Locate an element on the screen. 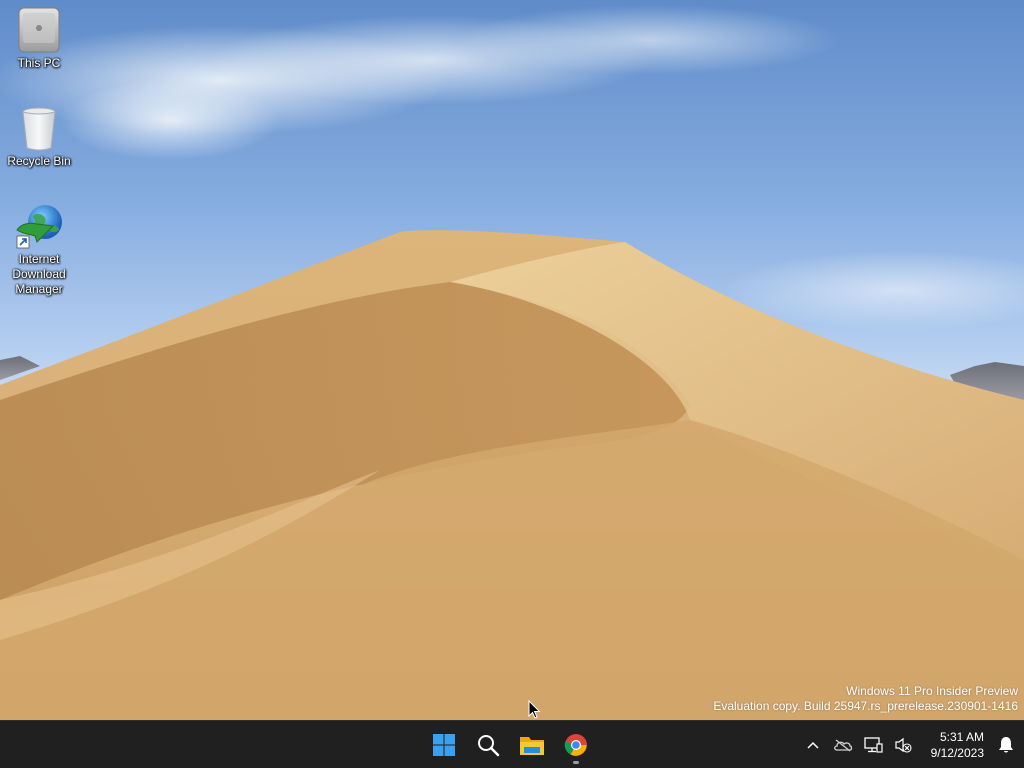 This screenshot has width=1024, height=769. taskbar: 5:31 AM 9/12/2023 is located at coordinates (512, 744).